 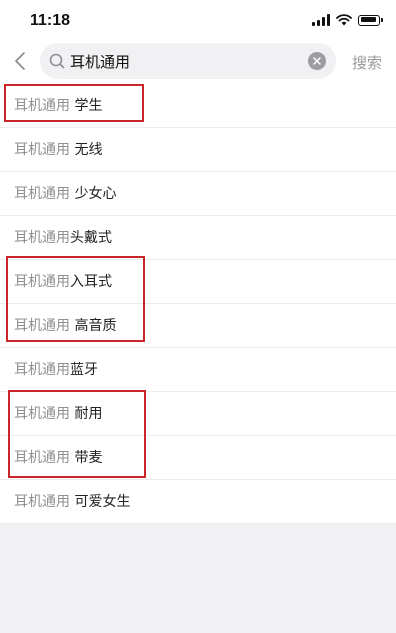 What do you see at coordinates (198, 370) in the screenshot?
I see `suggestion-item: 耳机通用蓝牙` at bounding box center [198, 370].